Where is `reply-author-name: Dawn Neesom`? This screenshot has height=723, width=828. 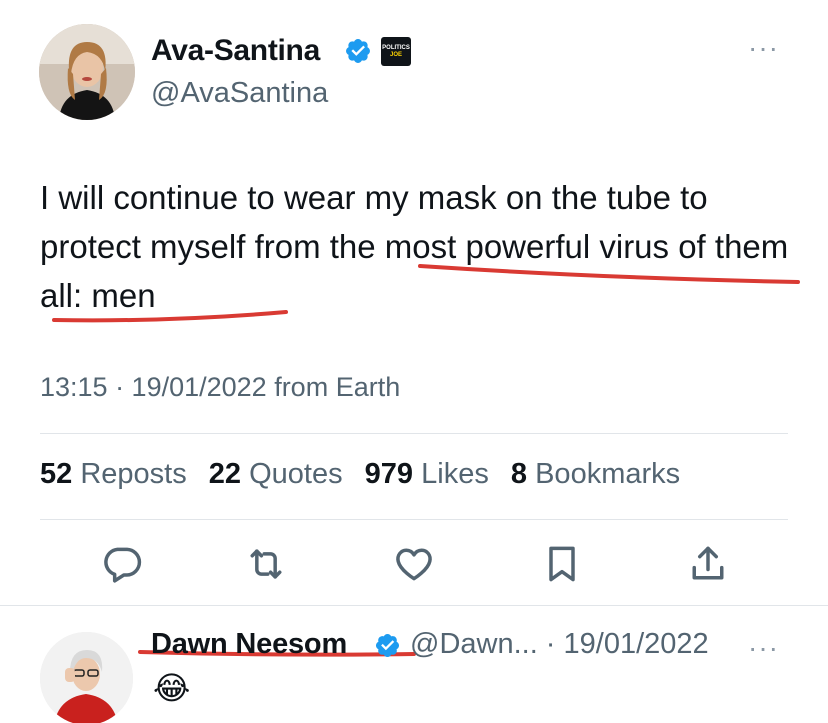
reply-author-name: Dawn Neesom is located at coordinates (249, 644).